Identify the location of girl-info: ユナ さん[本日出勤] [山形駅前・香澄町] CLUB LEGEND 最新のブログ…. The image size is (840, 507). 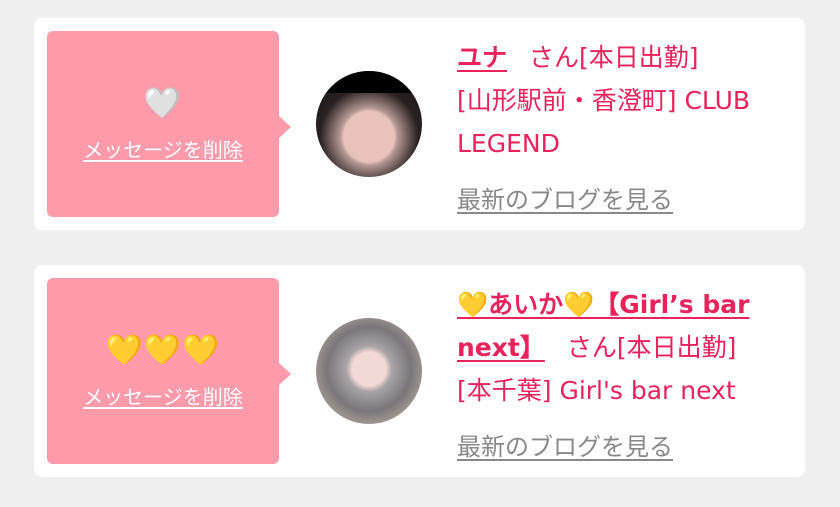
(627, 129).